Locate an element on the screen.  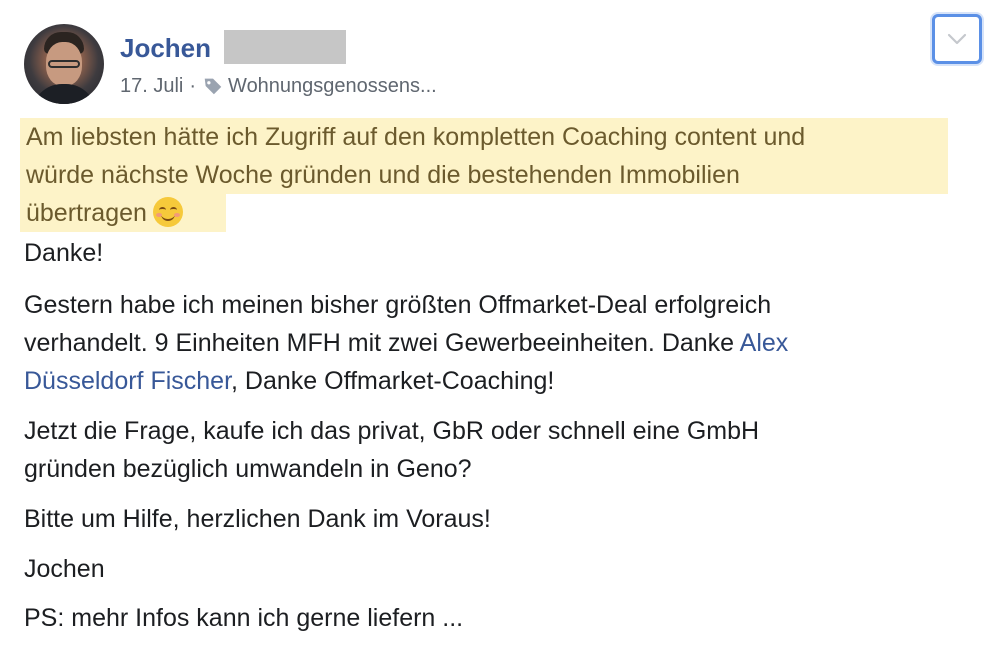
author-name-link: Jochen is located at coordinates (165, 48).